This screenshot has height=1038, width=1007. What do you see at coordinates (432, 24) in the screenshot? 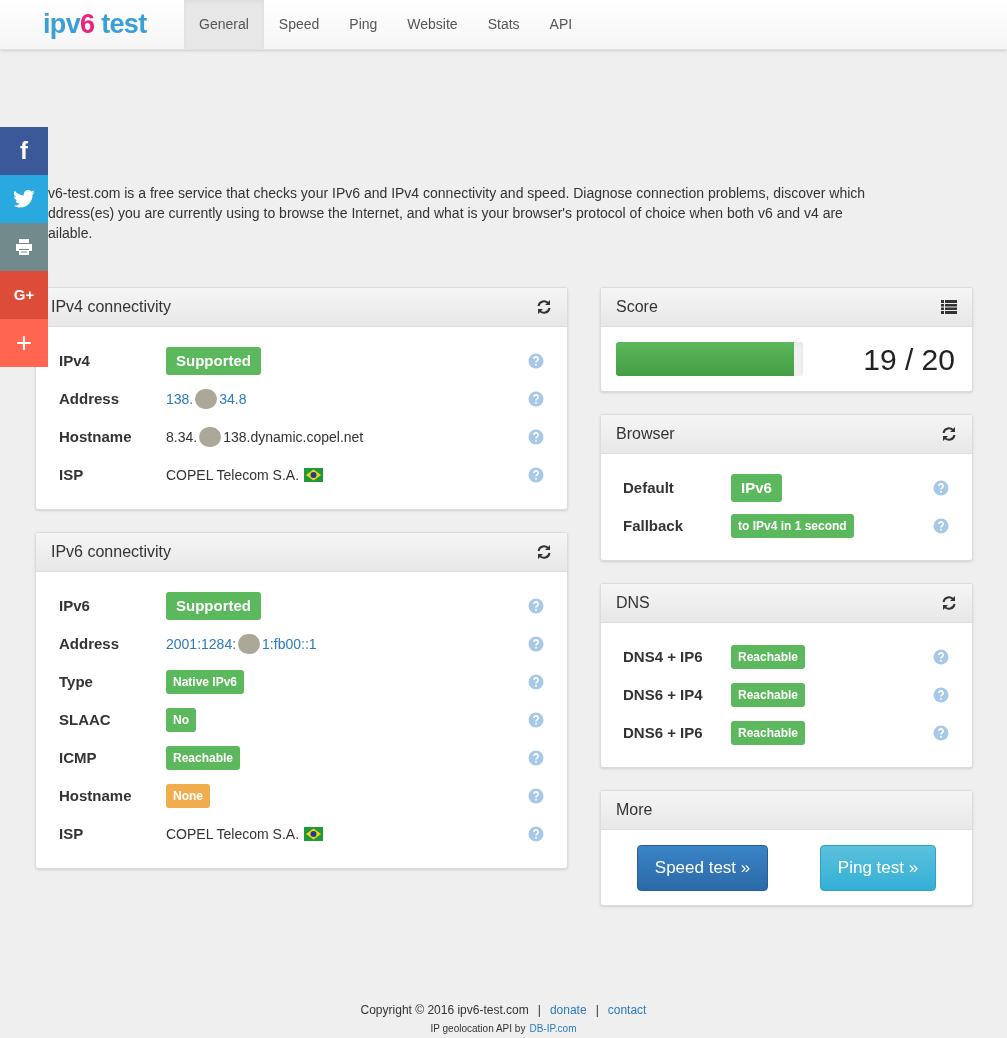
I see `nav-tab: Website` at bounding box center [432, 24].